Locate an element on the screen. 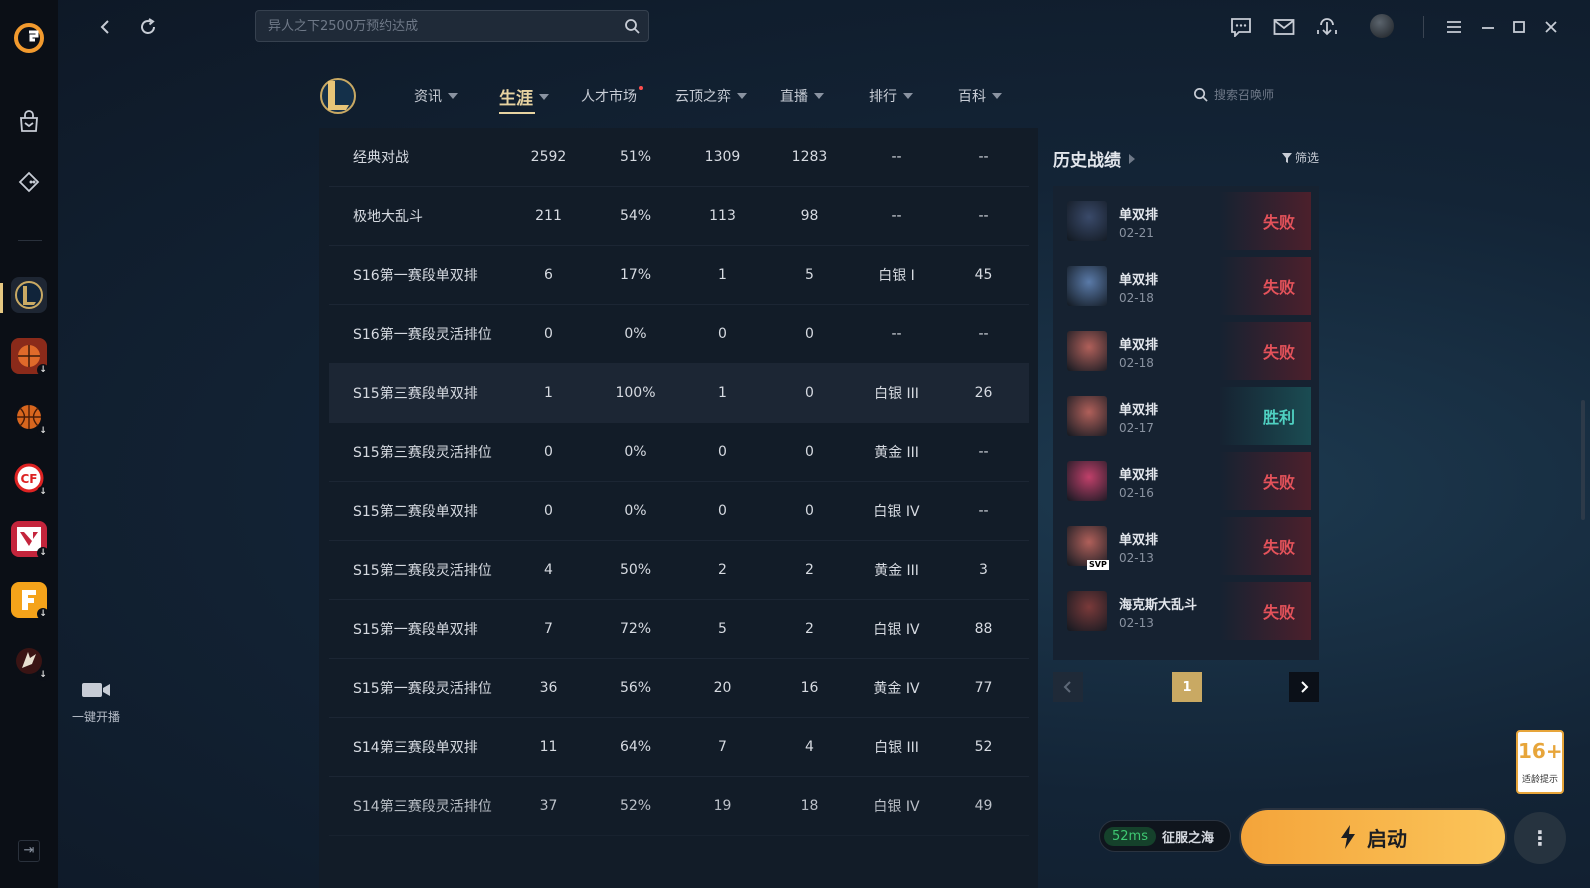  game-basketball-icon: ↓ is located at coordinates (30, 418).